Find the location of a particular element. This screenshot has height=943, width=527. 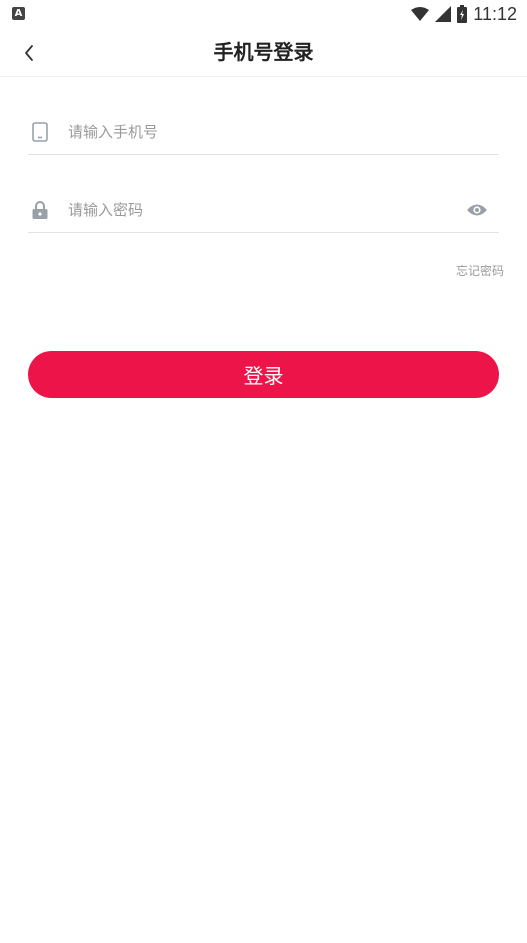

status-bar-right: 11:12 is located at coordinates (464, 14).